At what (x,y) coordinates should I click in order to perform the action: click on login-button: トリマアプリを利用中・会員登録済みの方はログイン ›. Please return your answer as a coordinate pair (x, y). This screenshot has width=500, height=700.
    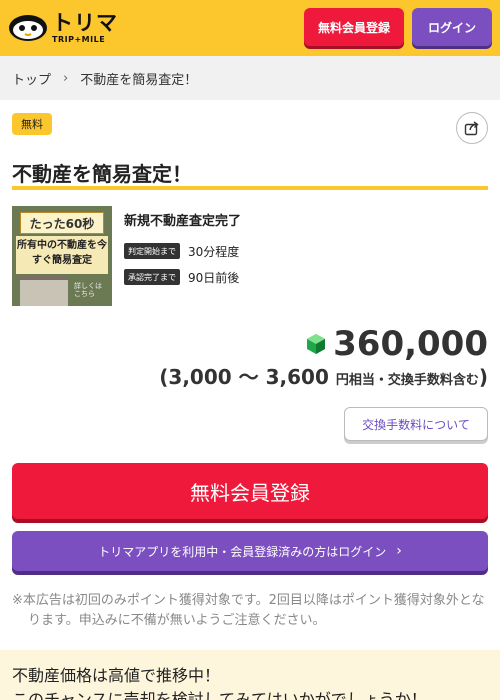
    Looking at the image, I should click on (250, 551).